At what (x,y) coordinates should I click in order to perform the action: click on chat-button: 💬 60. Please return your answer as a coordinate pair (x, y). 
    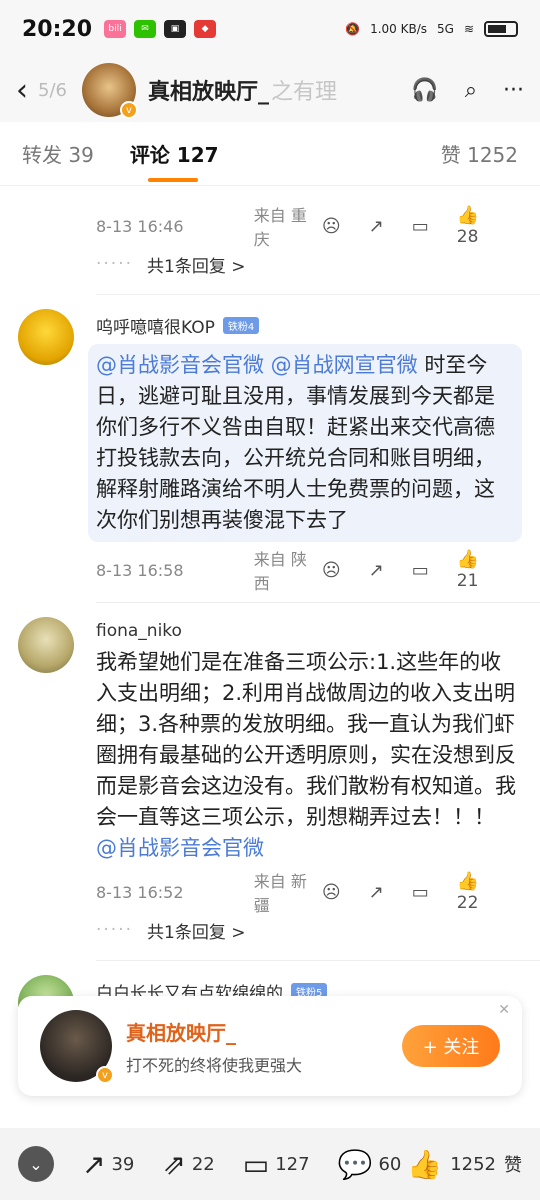
    Looking at the image, I should click on (370, 1164).